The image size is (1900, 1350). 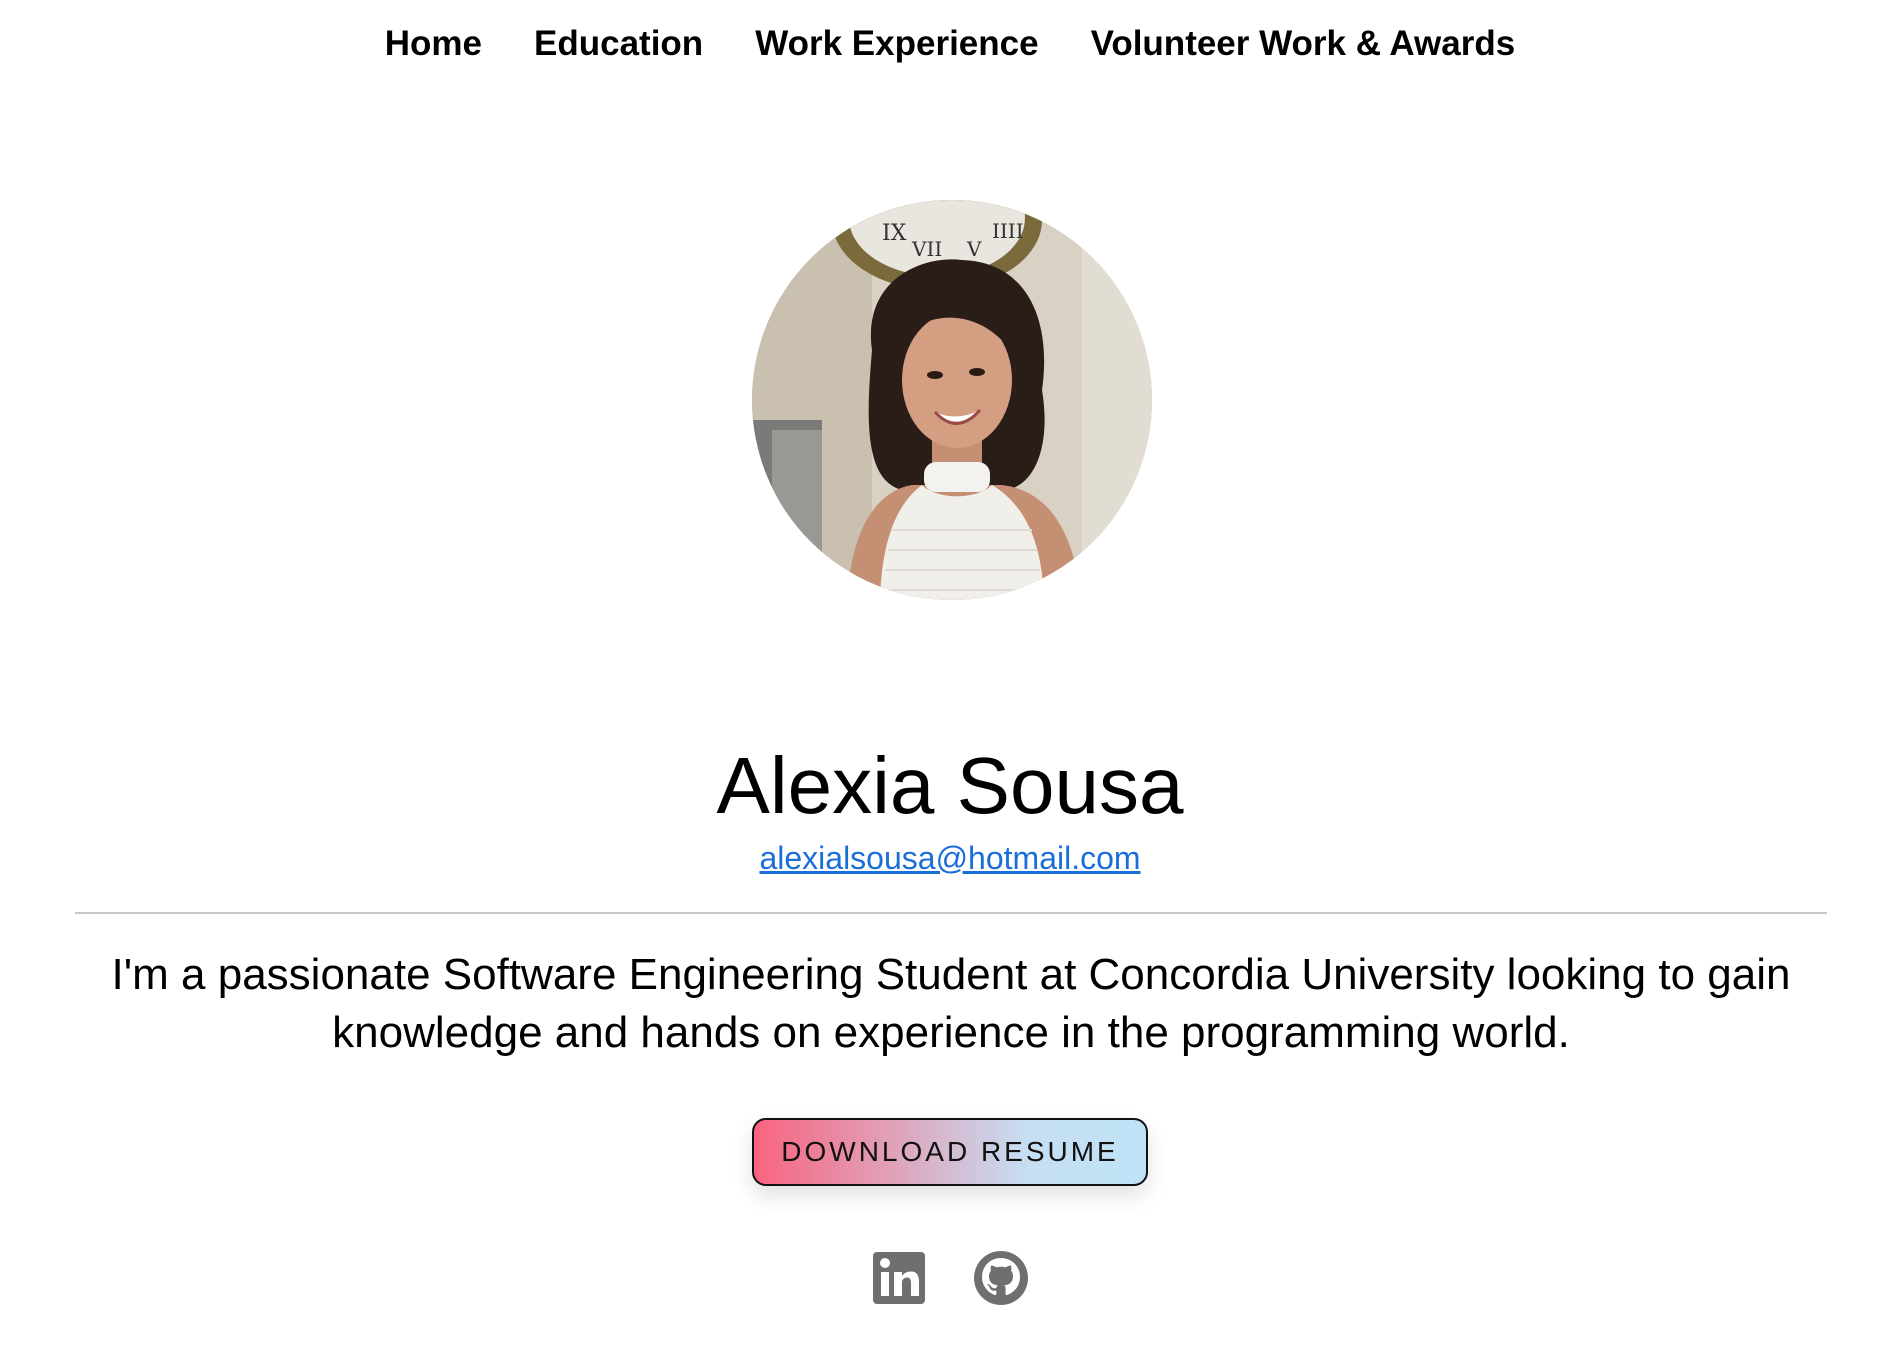 I want to click on nav-education-link: Education, so click(x=618, y=44).